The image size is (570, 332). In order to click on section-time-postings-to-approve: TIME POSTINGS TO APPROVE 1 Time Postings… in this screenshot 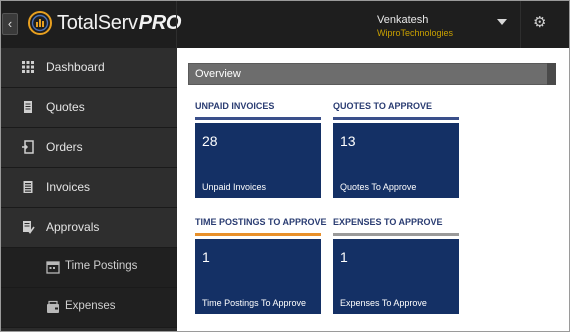, I will do `click(261, 265)`.